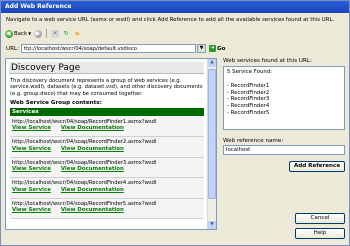 The width and height of the screenshot is (350, 246). Describe the element at coordinates (317, 166) in the screenshot. I see `add-reference-button: Add Reference` at that location.